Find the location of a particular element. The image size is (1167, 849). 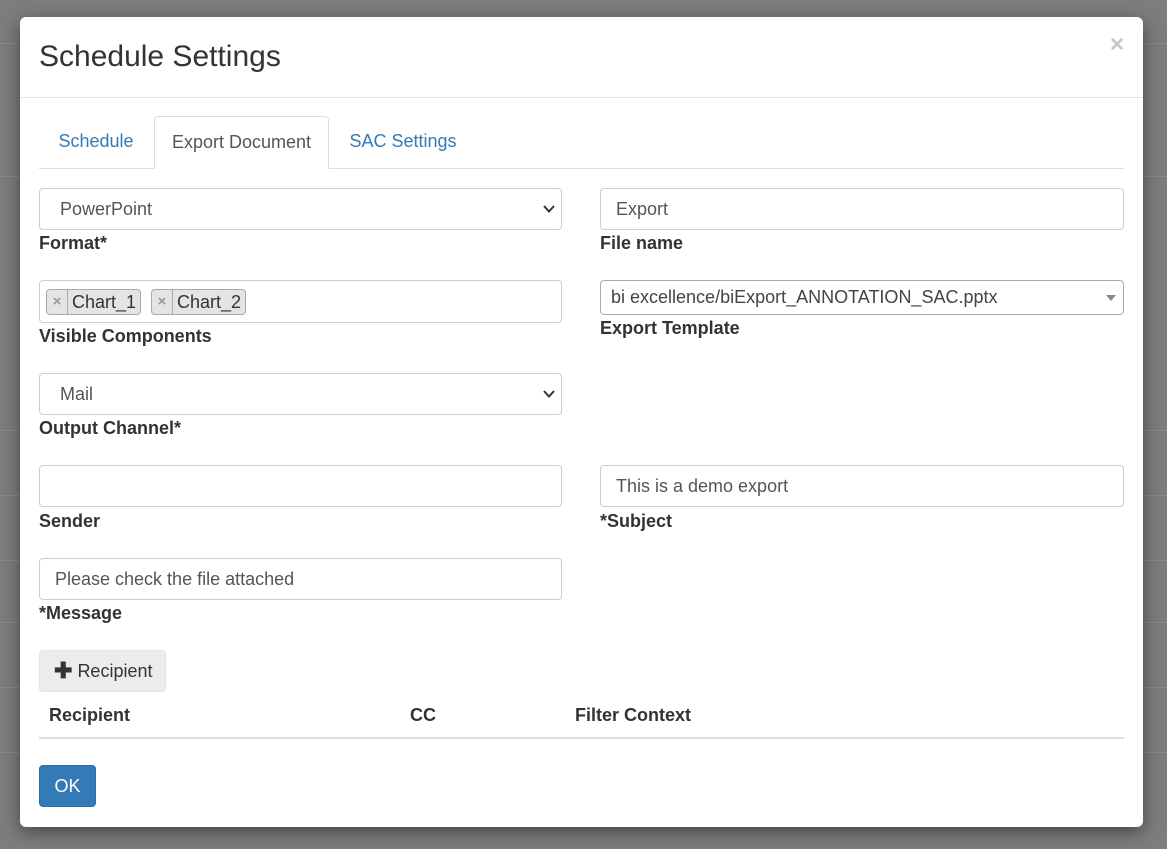

close-icon: × is located at coordinates (1117, 45).